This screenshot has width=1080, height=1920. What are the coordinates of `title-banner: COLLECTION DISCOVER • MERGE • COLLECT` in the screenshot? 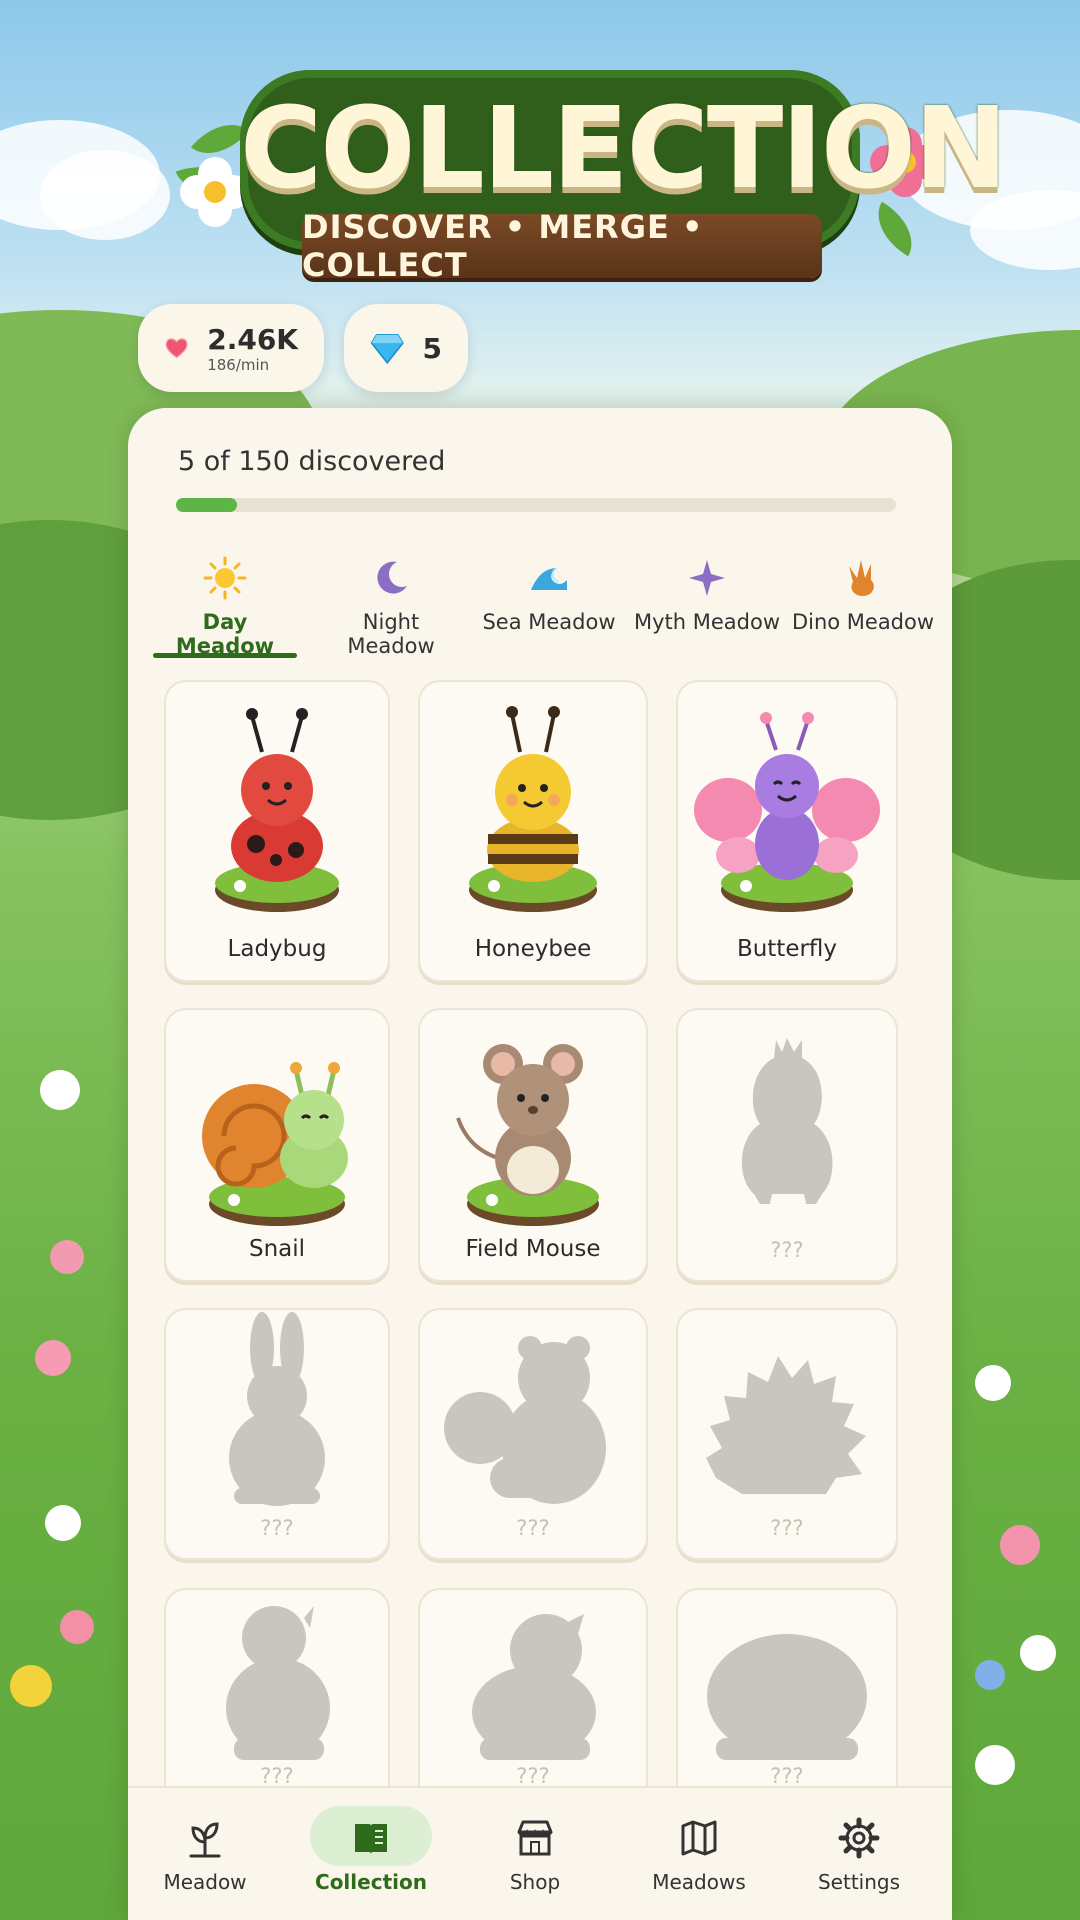 It's located at (579, 177).